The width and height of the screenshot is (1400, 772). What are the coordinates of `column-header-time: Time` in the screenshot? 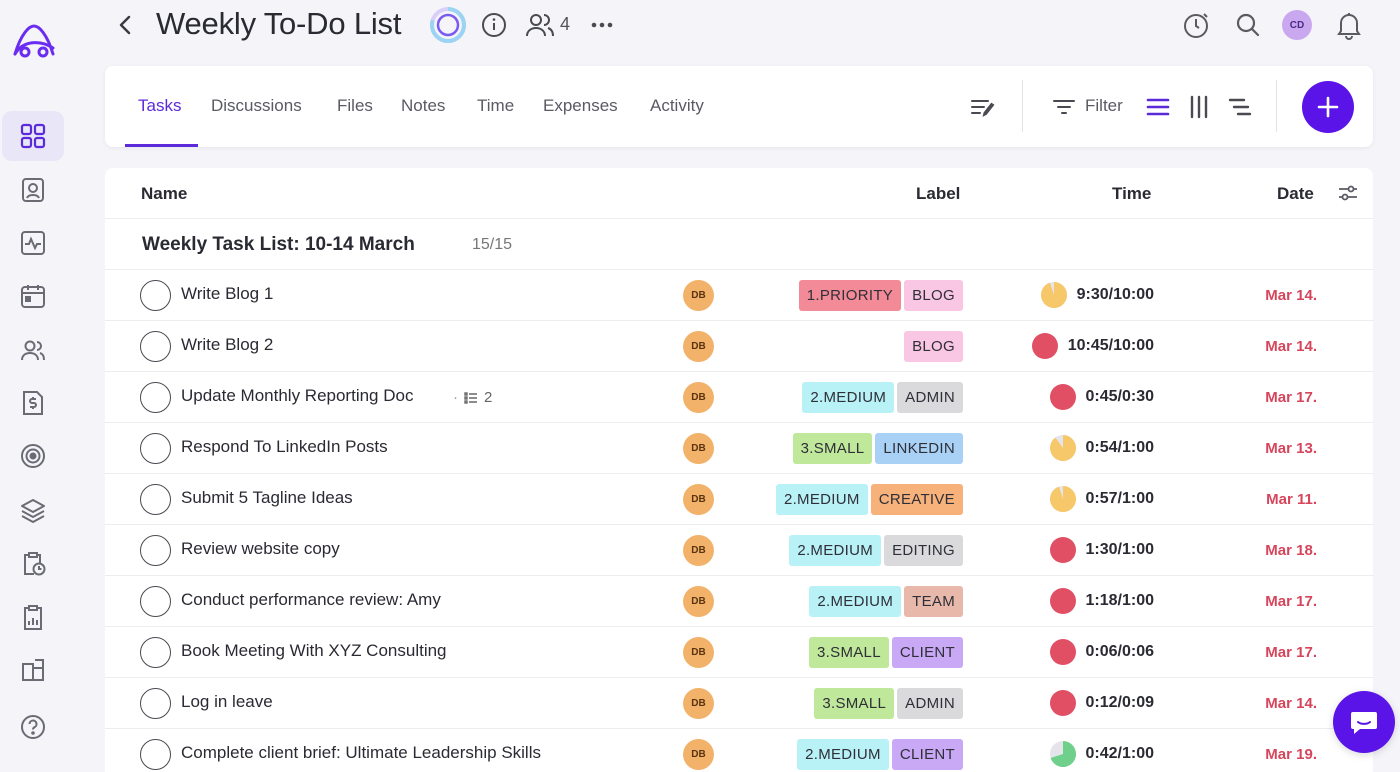 It's located at (1131, 194).